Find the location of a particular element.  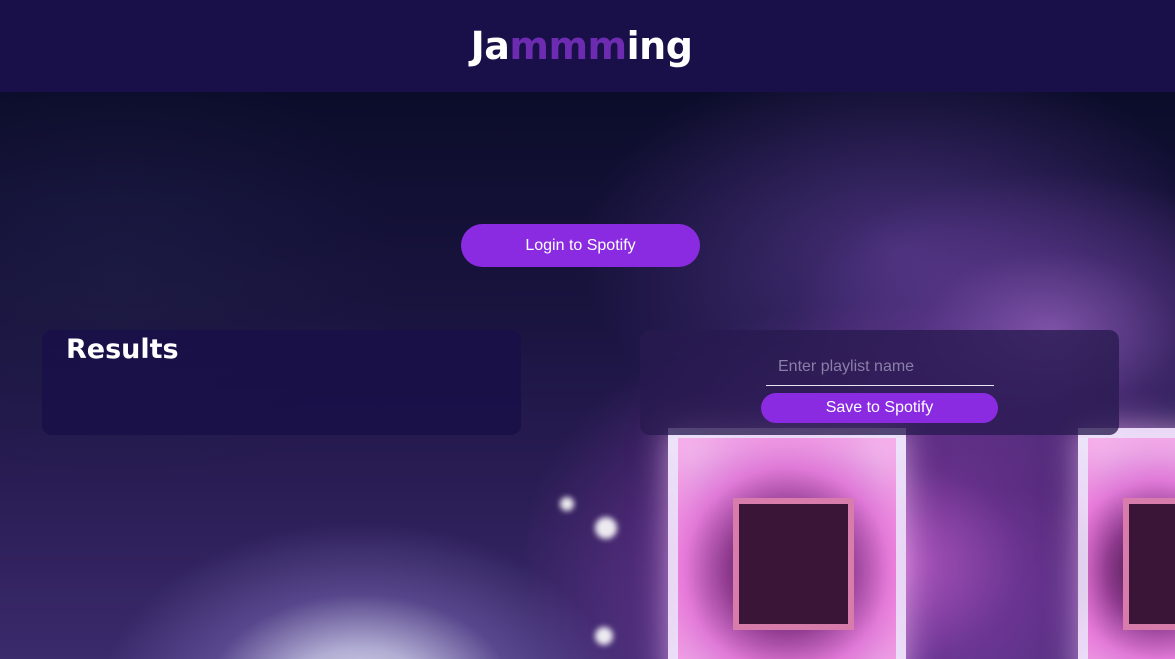

save-to-spotify-button: Save to Spotify is located at coordinates (879, 408).